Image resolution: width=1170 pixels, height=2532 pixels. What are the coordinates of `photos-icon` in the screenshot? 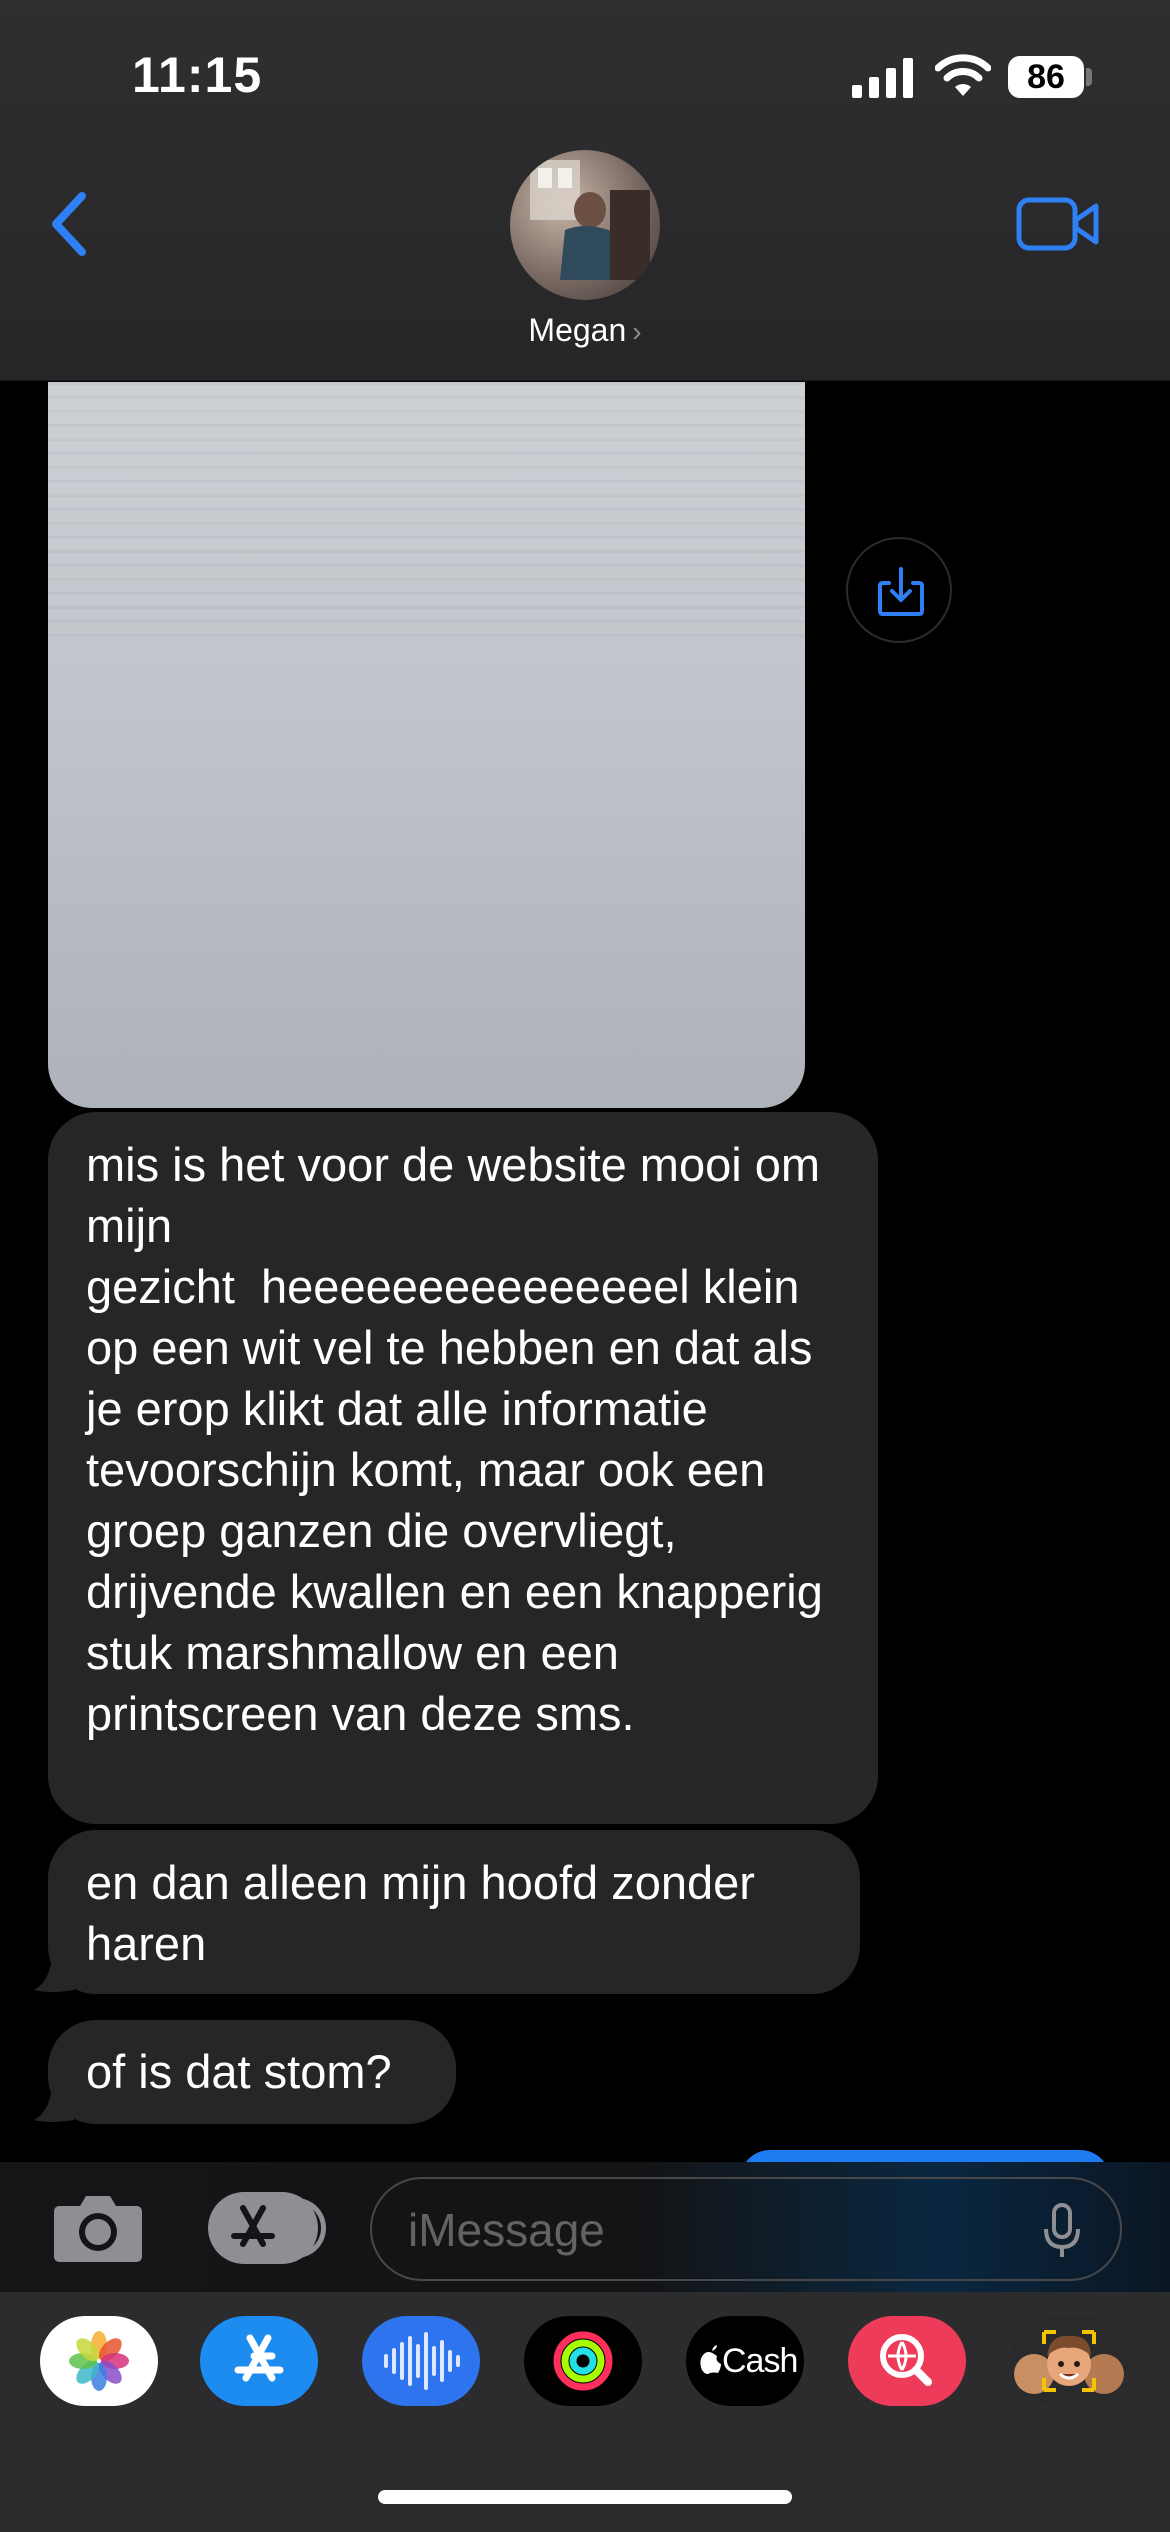 It's located at (99, 2361).